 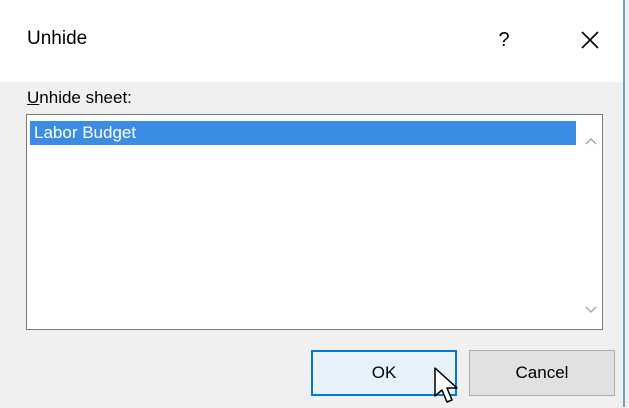 What do you see at coordinates (57, 38) in the screenshot?
I see `dialog-title: Unhide` at bounding box center [57, 38].